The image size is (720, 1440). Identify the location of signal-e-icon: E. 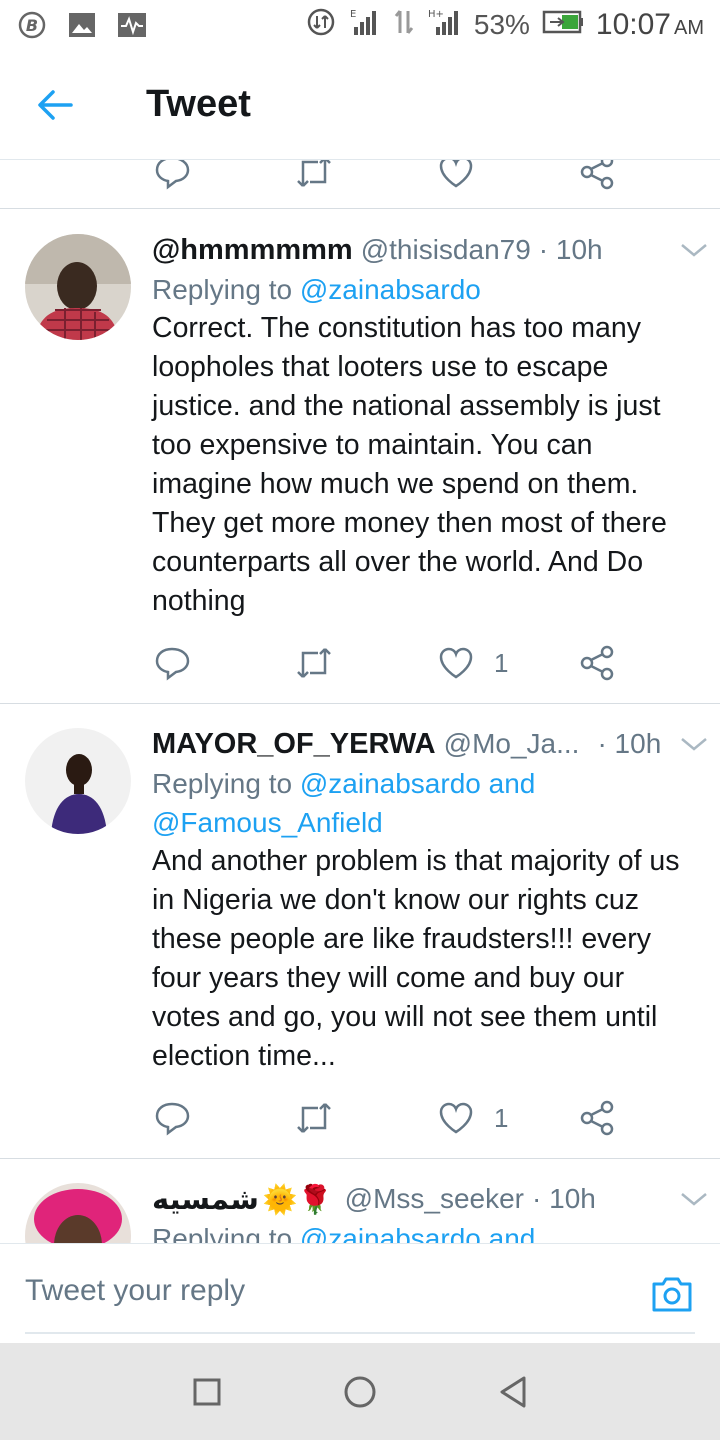
(364, 25).